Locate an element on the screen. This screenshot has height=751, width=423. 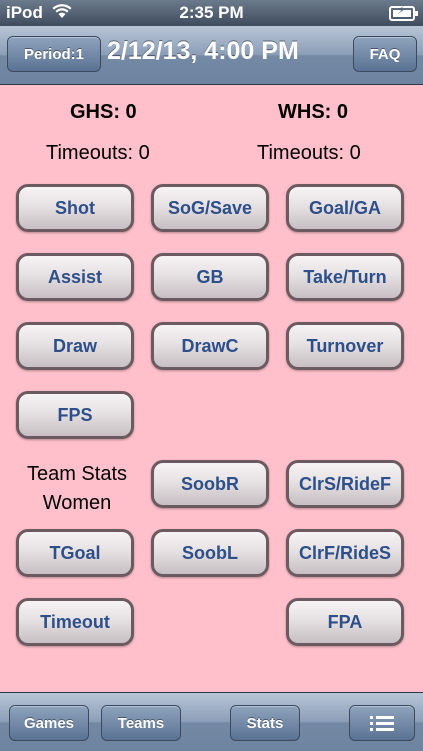
timeout-button: Timeout is located at coordinates (75, 622).